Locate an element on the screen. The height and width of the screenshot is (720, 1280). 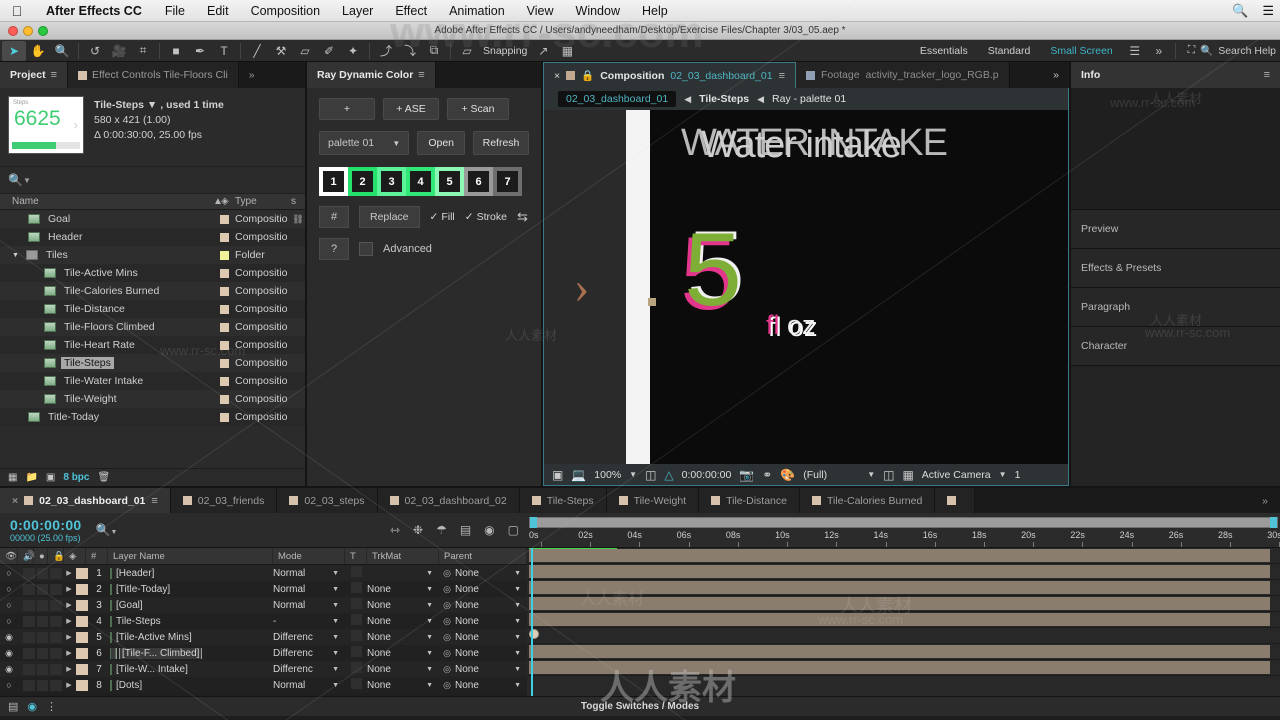
layer-duration-bar is located at coordinates (899, 619).